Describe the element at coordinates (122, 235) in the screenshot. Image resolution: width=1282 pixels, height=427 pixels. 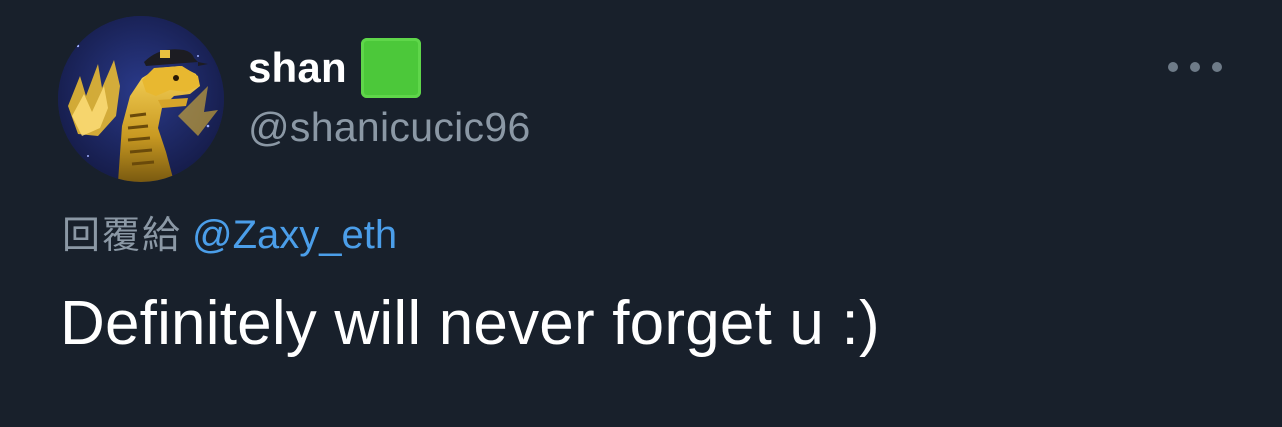
I see `reply-prefix: 回覆給` at that location.